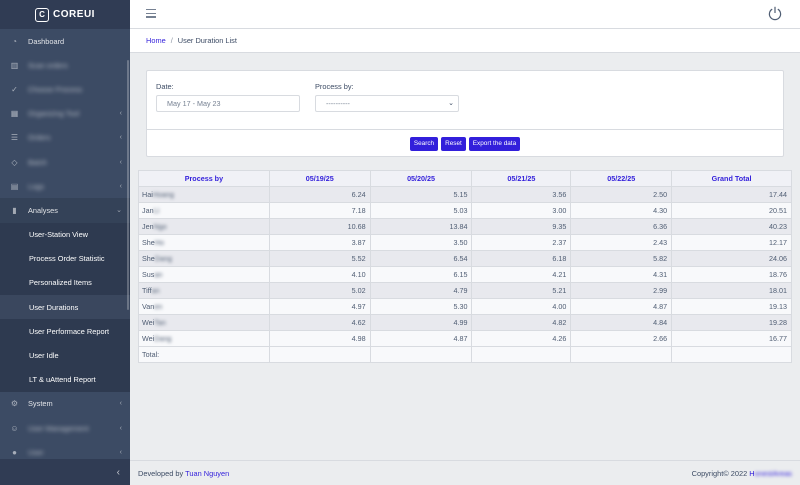 The height and width of the screenshot is (485, 800). Describe the element at coordinates (65, 162) in the screenshot. I see `sidebar-item-batch: ◇ Batch ‹` at that location.